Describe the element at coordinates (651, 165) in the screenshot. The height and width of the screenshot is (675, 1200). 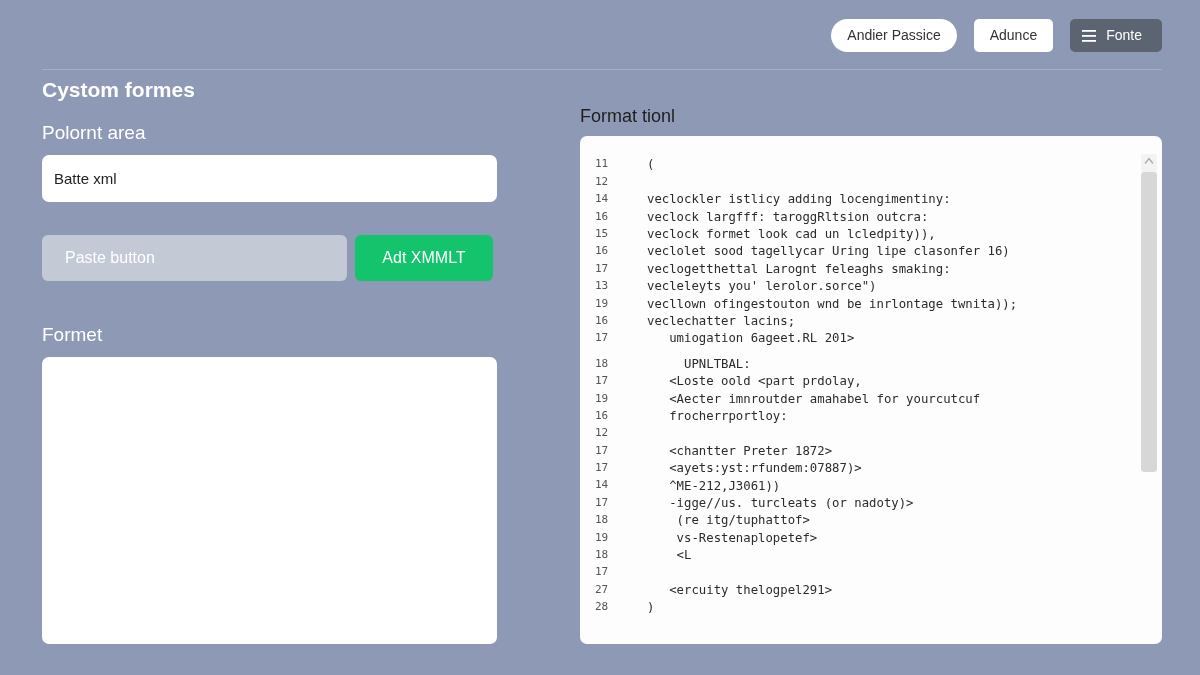
I see `code-line: (` at that location.